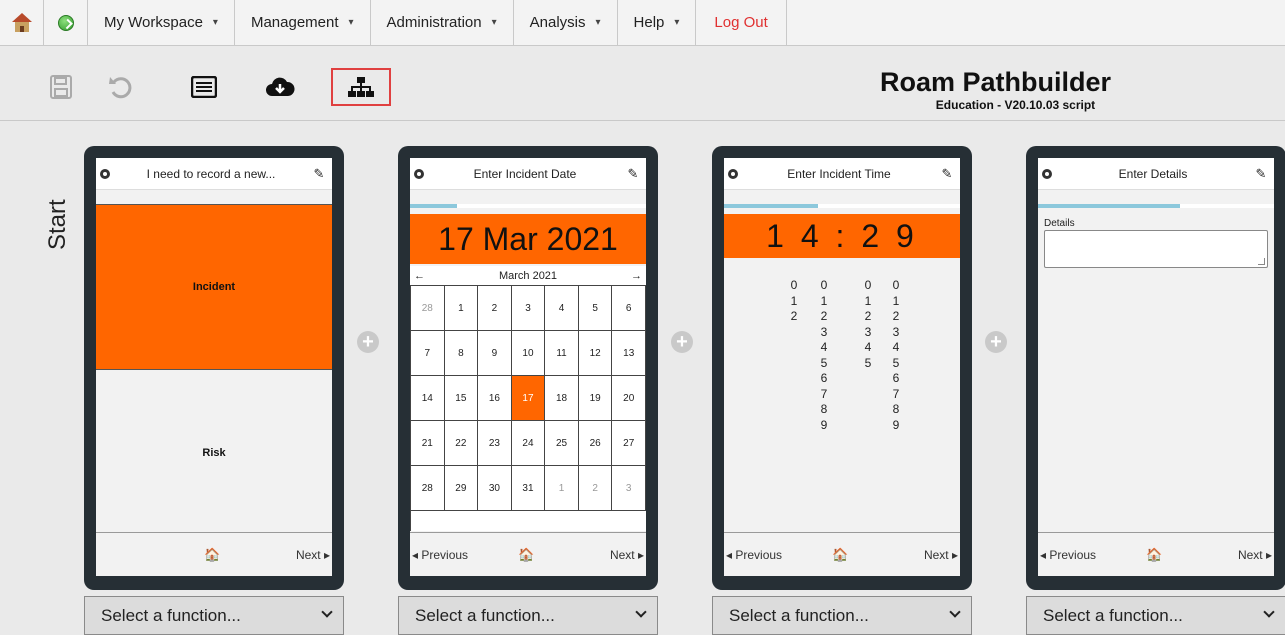 This screenshot has height=635, width=1285. What do you see at coordinates (303, 22) in the screenshot?
I see `menu-management: Management ▾` at bounding box center [303, 22].